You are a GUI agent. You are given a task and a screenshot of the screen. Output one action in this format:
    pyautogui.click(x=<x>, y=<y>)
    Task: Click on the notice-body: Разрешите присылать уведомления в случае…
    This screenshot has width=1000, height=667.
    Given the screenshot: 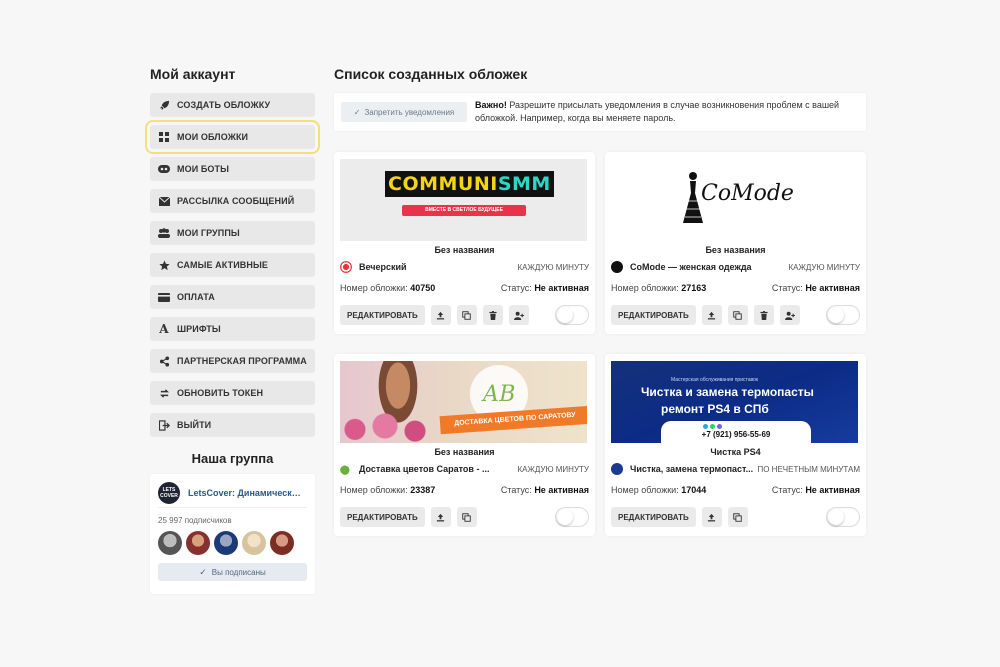 What is the action you would take?
    pyautogui.click(x=657, y=111)
    